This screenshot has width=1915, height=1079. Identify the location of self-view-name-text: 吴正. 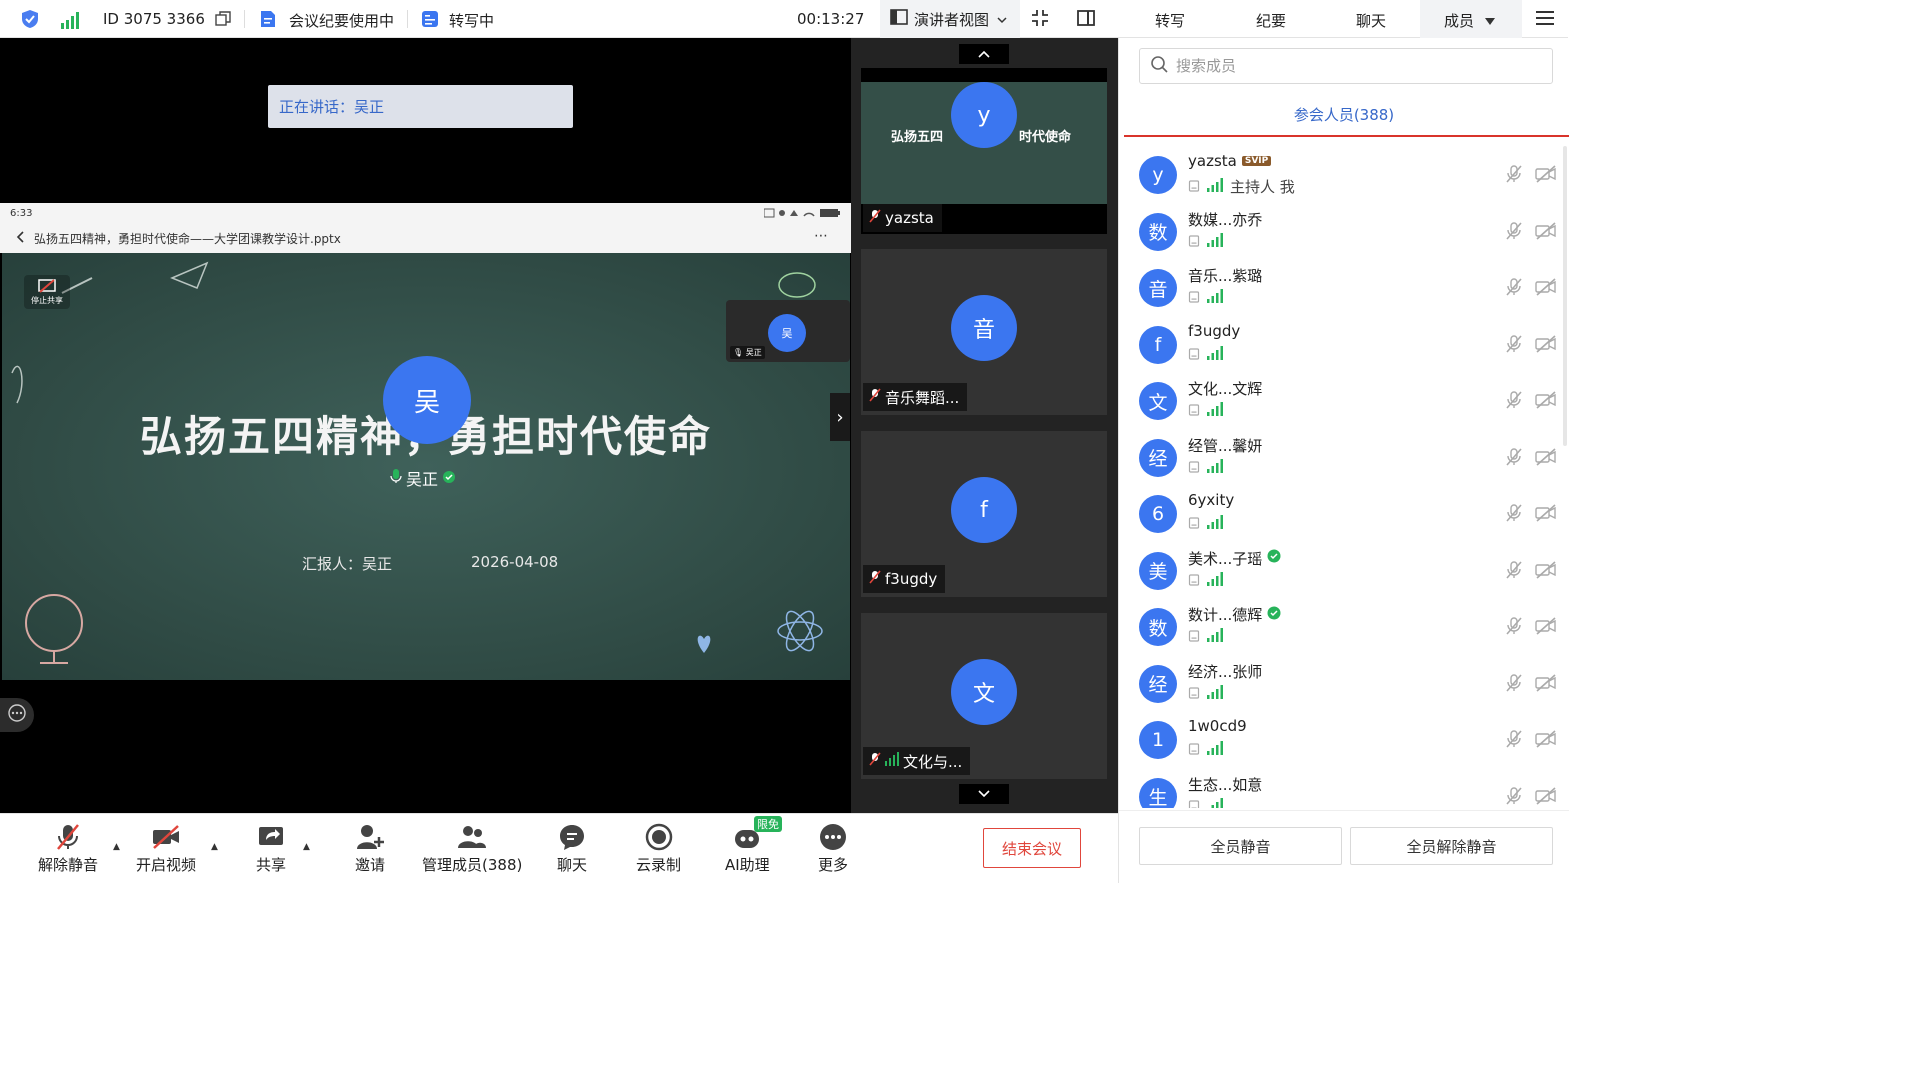
(753, 352).